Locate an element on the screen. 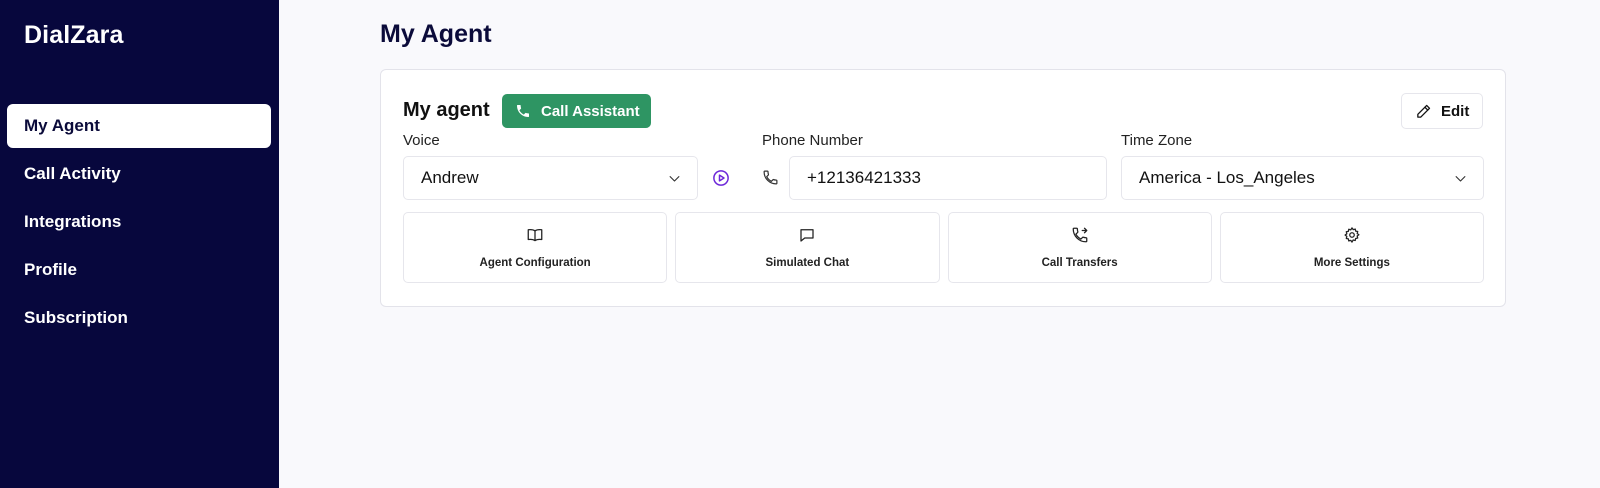  call-transfers-tile: Call Transfers is located at coordinates (1079, 247).